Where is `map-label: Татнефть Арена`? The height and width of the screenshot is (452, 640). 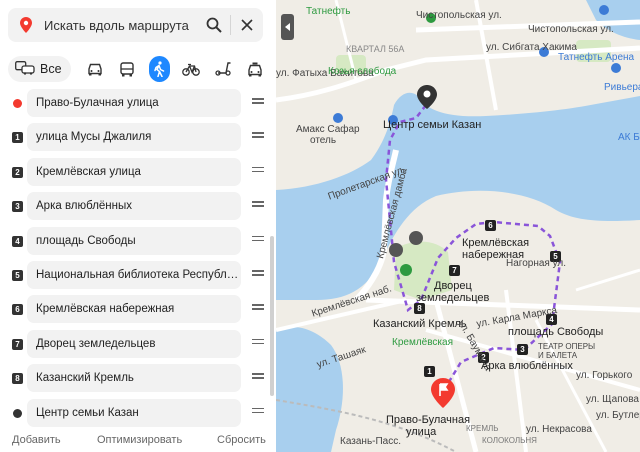 map-label: Татнефть Арена is located at coordinates (596, 57).